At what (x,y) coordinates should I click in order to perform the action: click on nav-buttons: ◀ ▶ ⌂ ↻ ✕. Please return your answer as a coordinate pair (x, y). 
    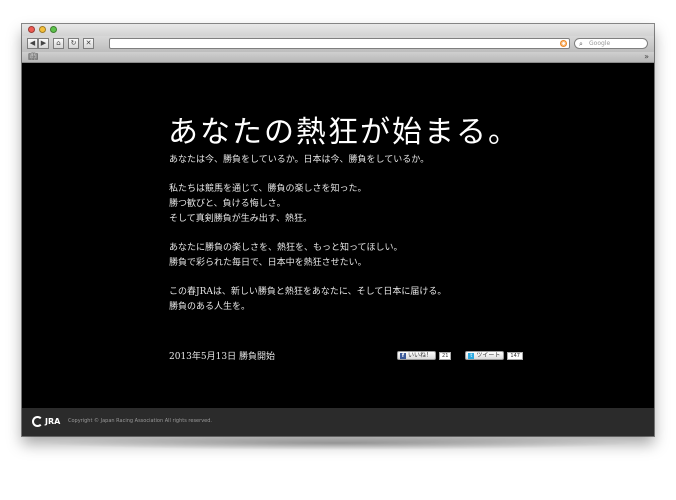
    Looking at the image, I should click on (60, 43).